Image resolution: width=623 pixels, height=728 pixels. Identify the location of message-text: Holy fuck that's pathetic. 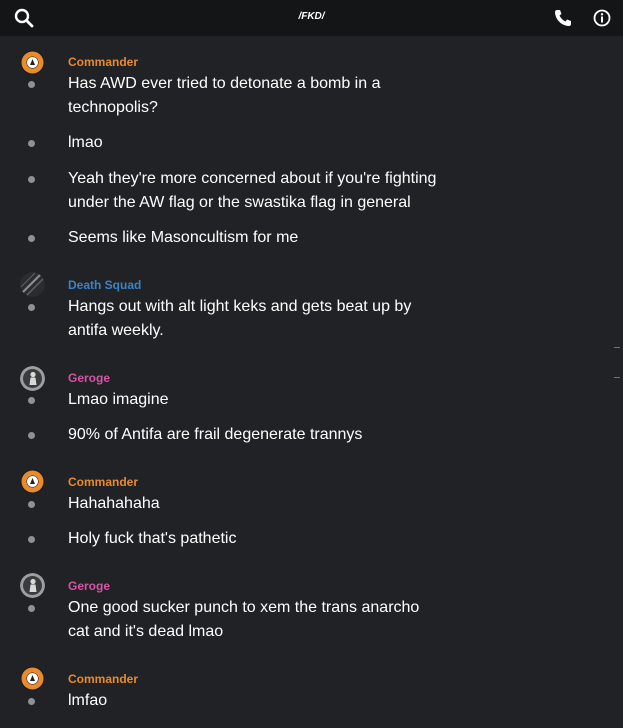
(268, 539).